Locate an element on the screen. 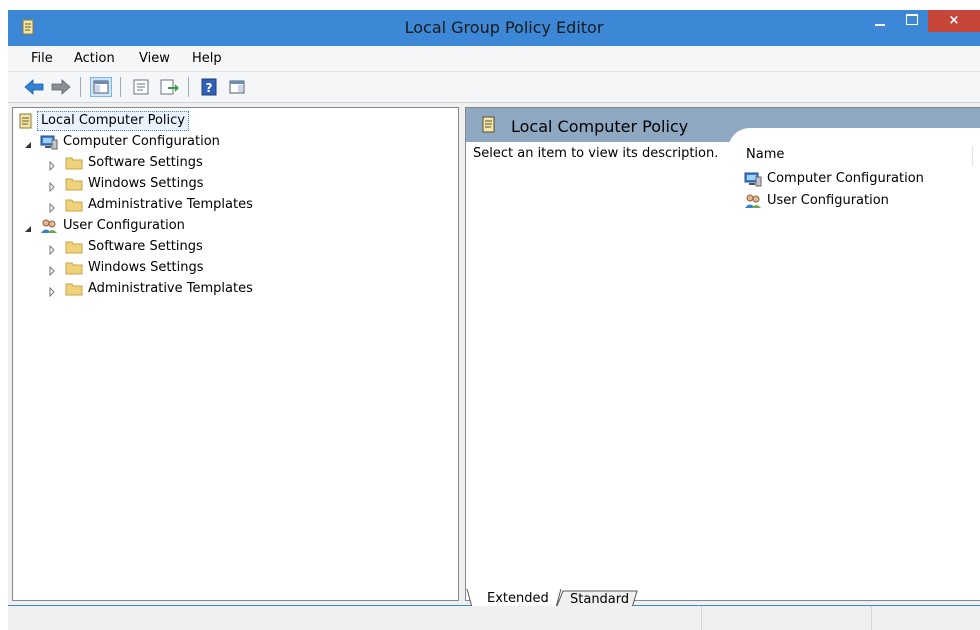  menu-action: Action is located at coordinates (94, 58).